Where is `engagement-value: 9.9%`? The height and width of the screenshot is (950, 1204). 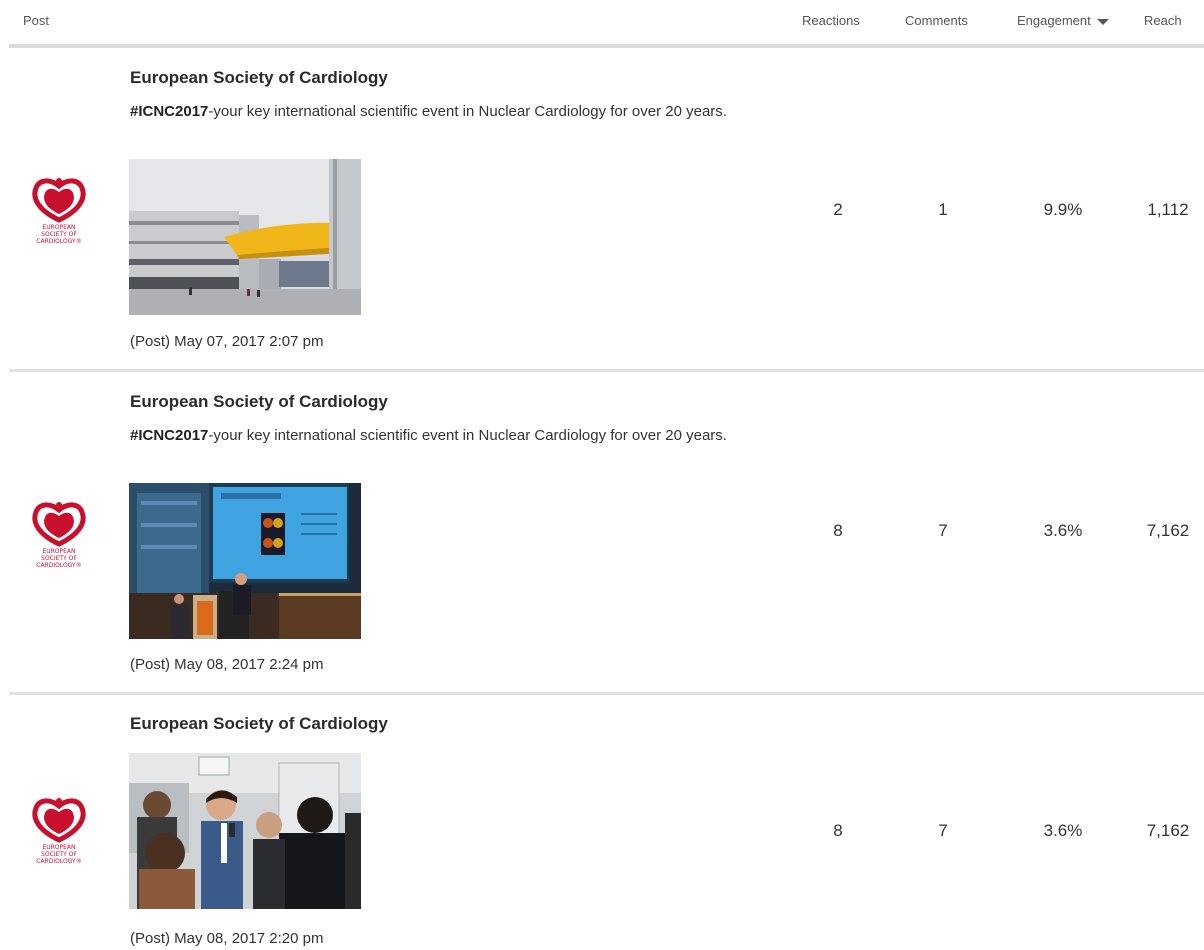 engagement-value: 9.9% is located at coordinates (1063, 209).